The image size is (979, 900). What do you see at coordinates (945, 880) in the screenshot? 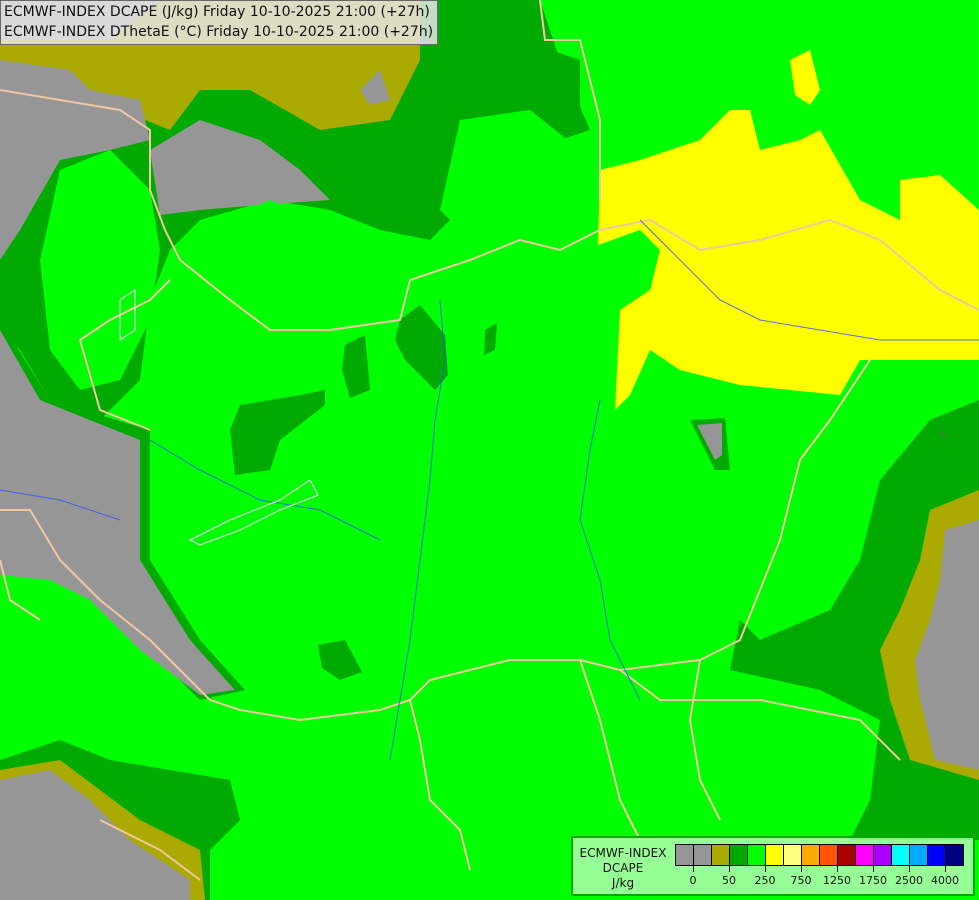
I see `legend-tick-label: 4000` at bounding box center [945, 880].